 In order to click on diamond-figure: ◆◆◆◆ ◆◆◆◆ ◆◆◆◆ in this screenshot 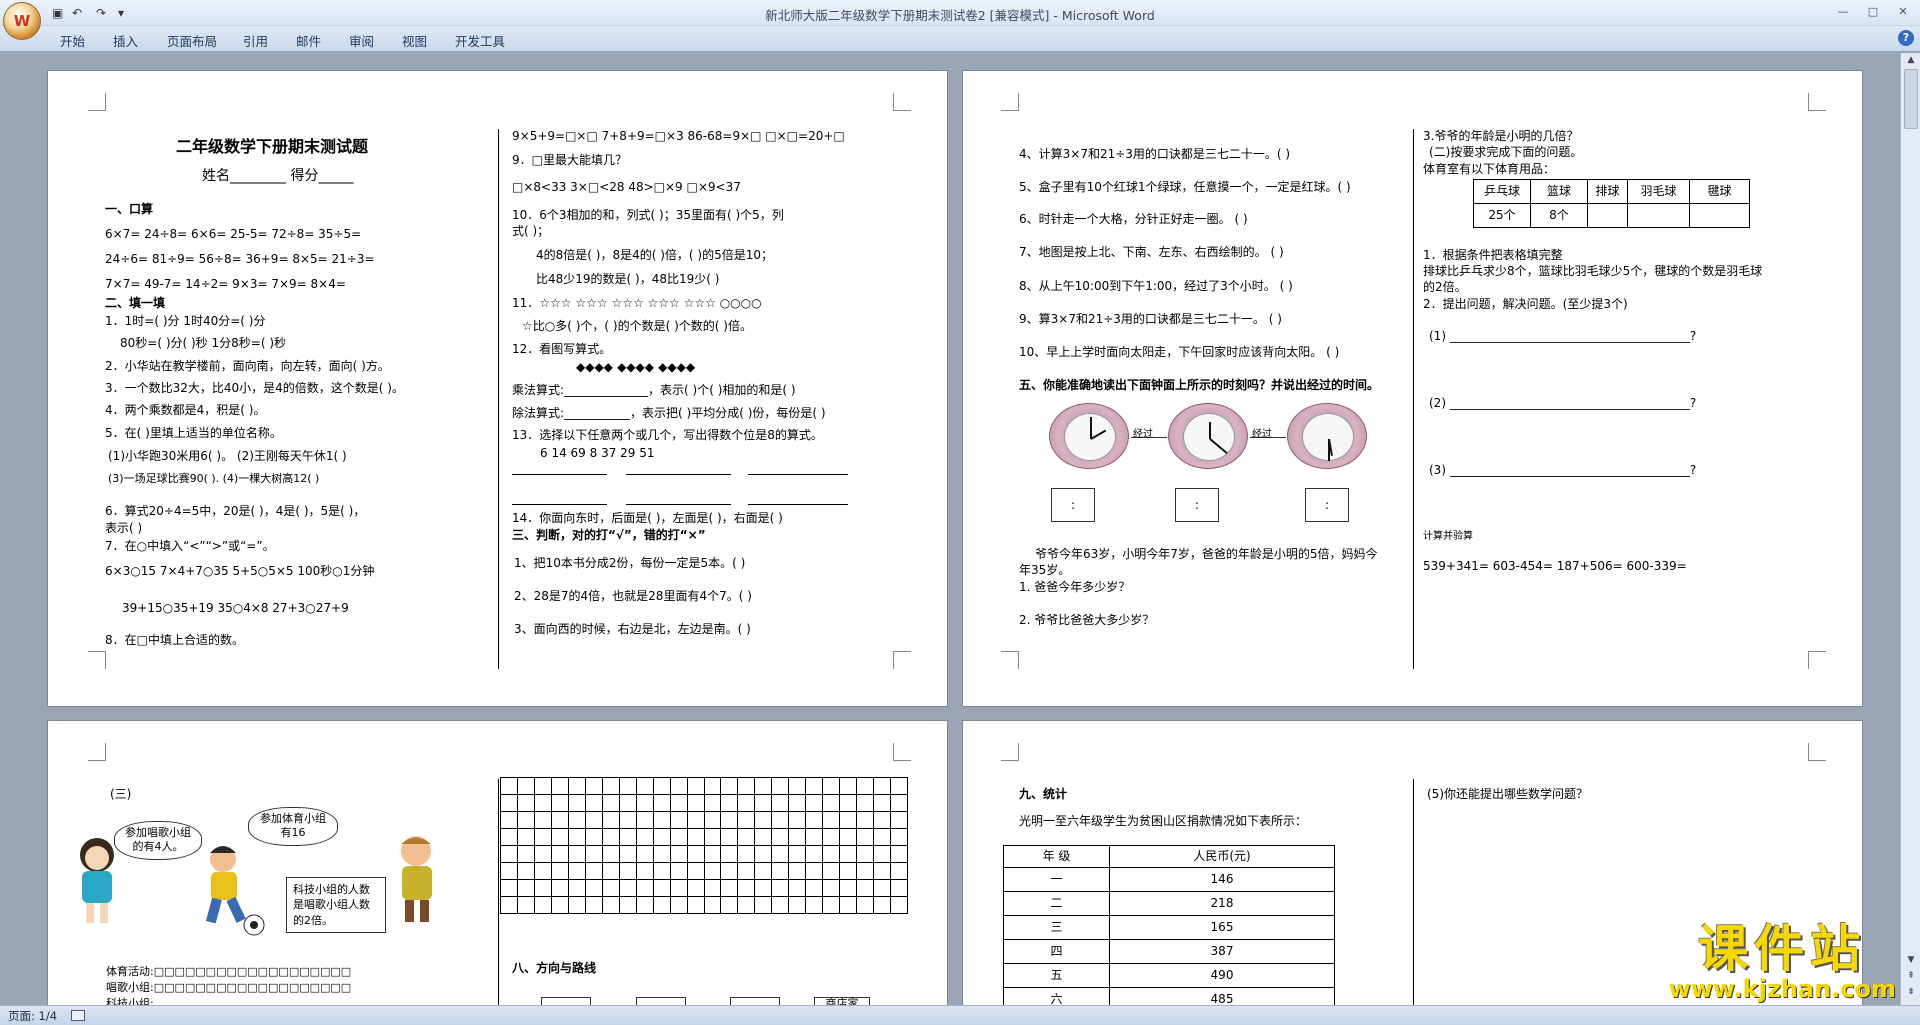, I will do `click(636, 367)`.